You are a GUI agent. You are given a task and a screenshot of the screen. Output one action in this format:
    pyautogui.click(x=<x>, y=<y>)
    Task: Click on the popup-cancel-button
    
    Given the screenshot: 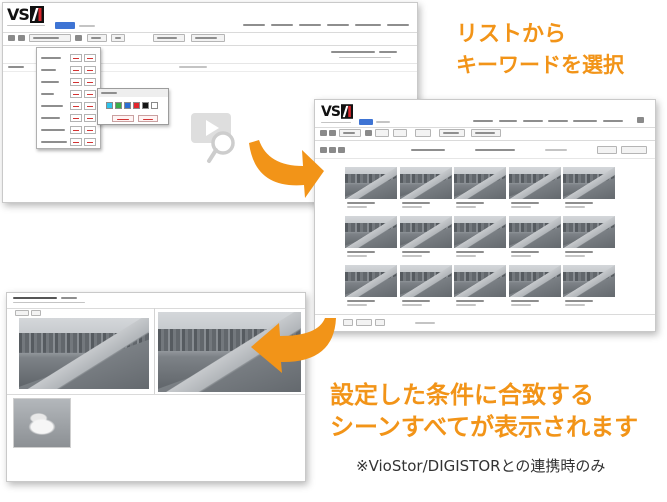 What is the action you would take?
    pyautogui.click(x=148, y=118)
    